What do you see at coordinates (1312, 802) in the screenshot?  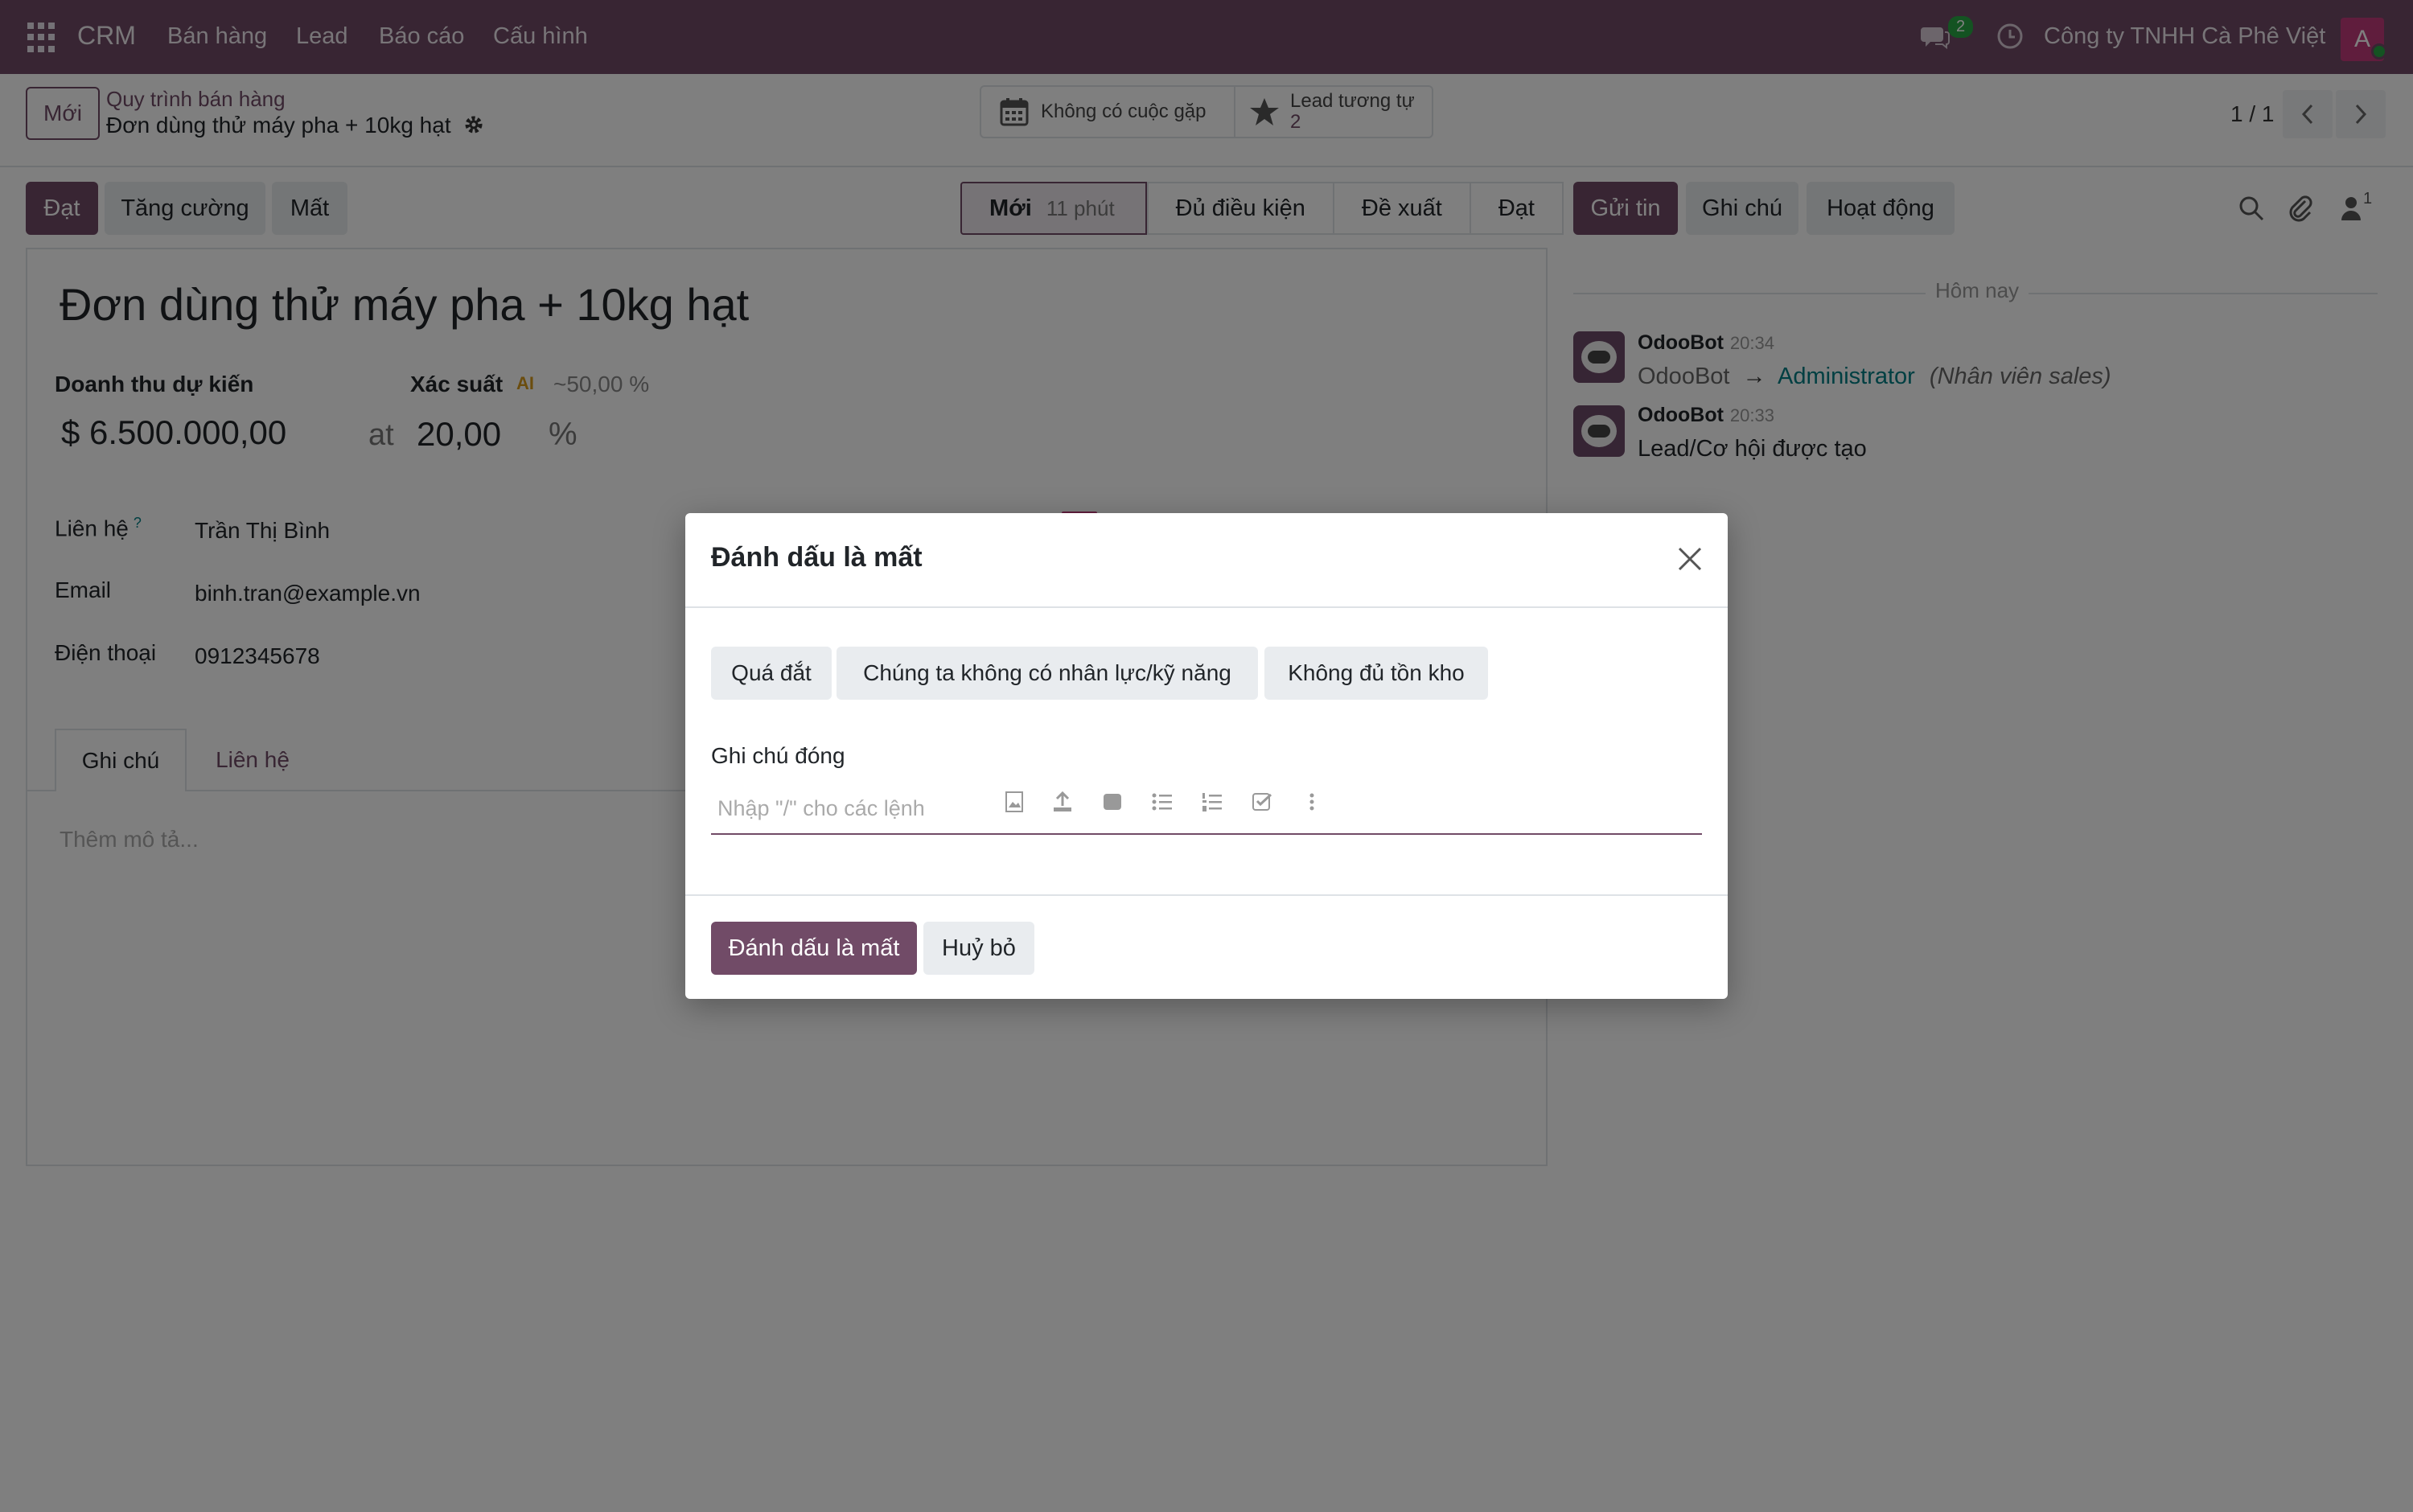 I see `more-vertical-icon` at bounding box center [1312, 802].